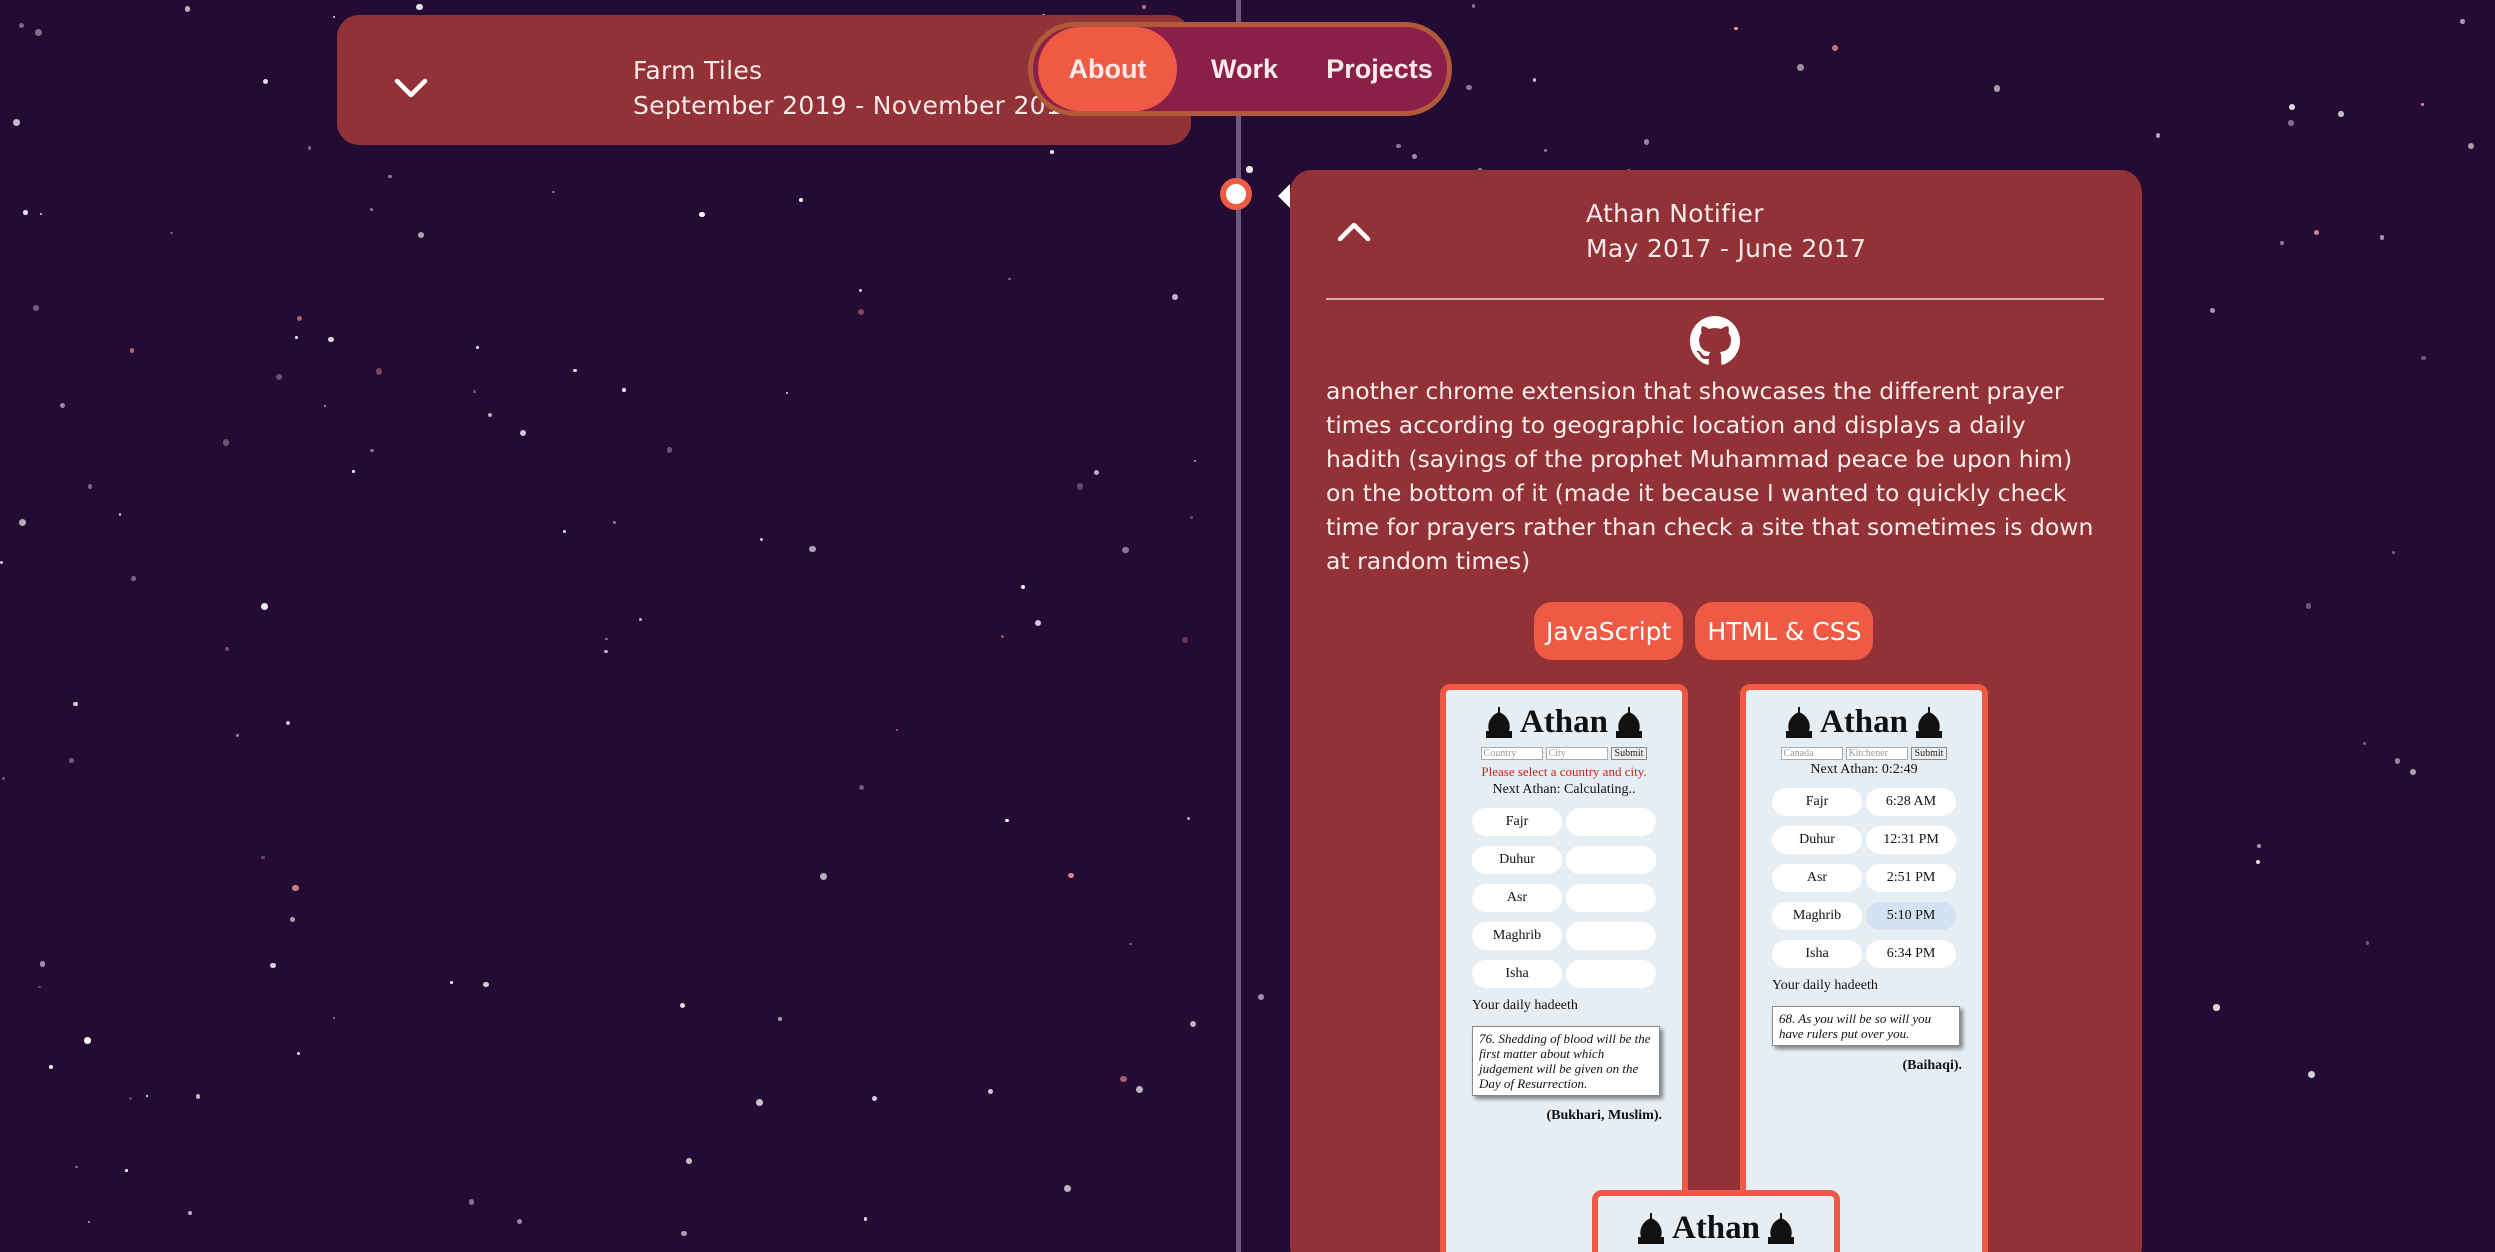 Image resolution: width=2495 pixels, height=1252 pixels. I want to click on city-input: Kitchener, so click(1876, 753).